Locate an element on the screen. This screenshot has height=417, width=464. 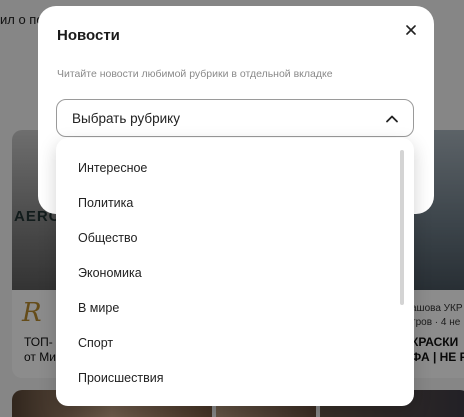
close-button is located at coordinates (411, 30).